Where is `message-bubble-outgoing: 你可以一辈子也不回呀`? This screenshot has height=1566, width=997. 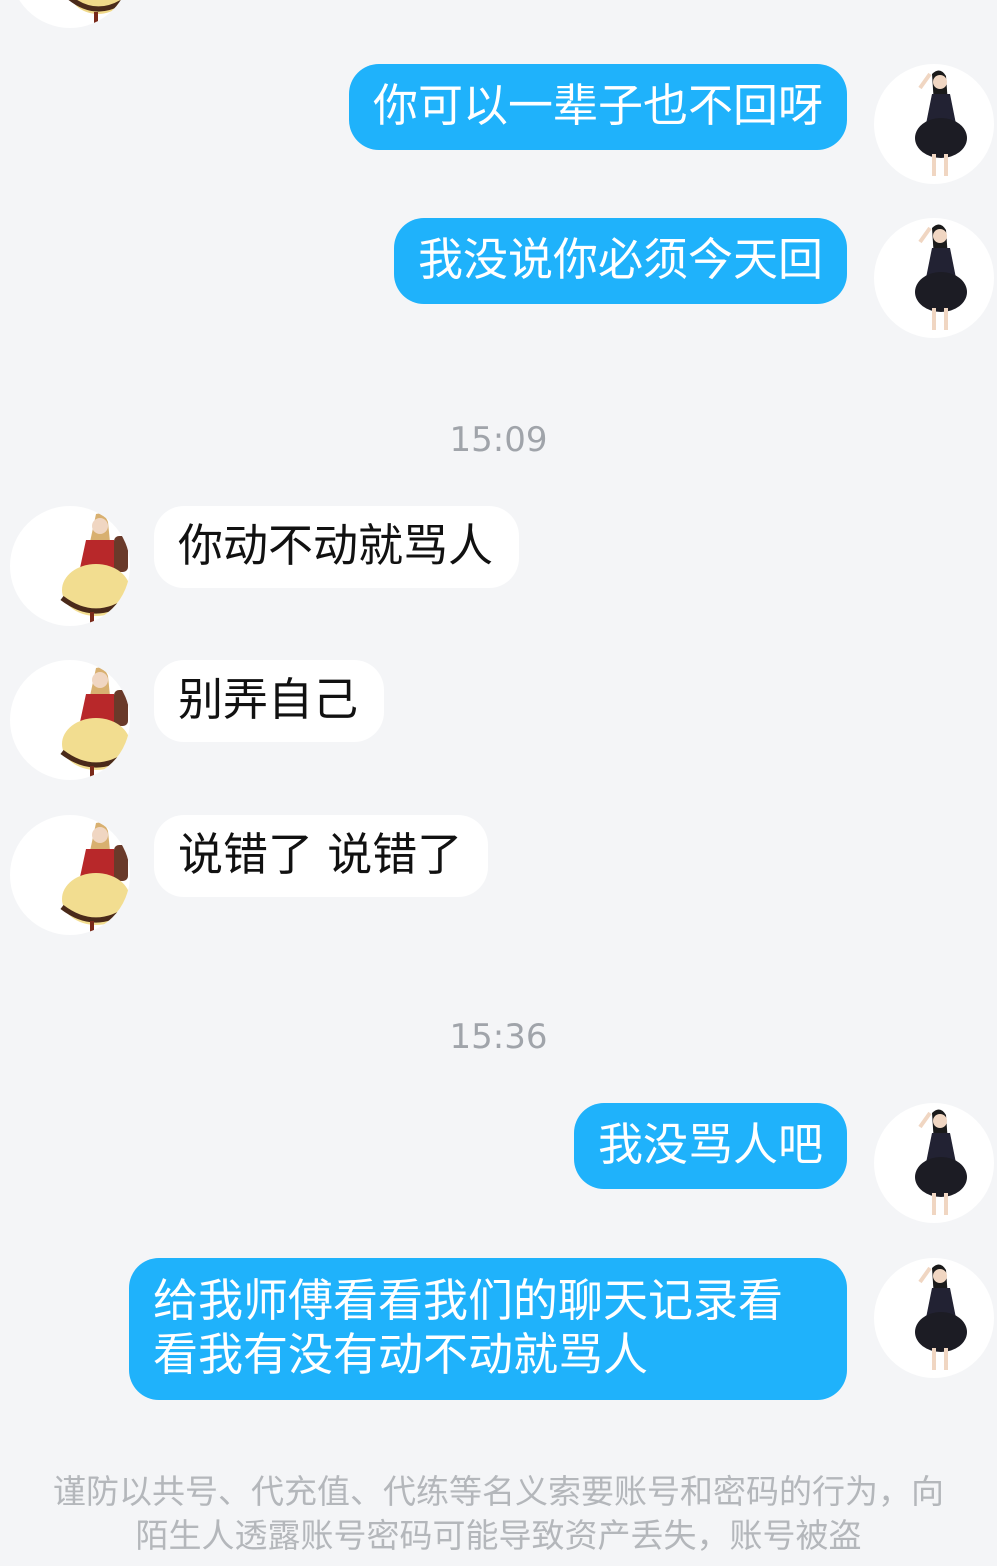
message-bubble-outgoing: 你可以一辈子也不回呀 is located at coordinates (597, 107).